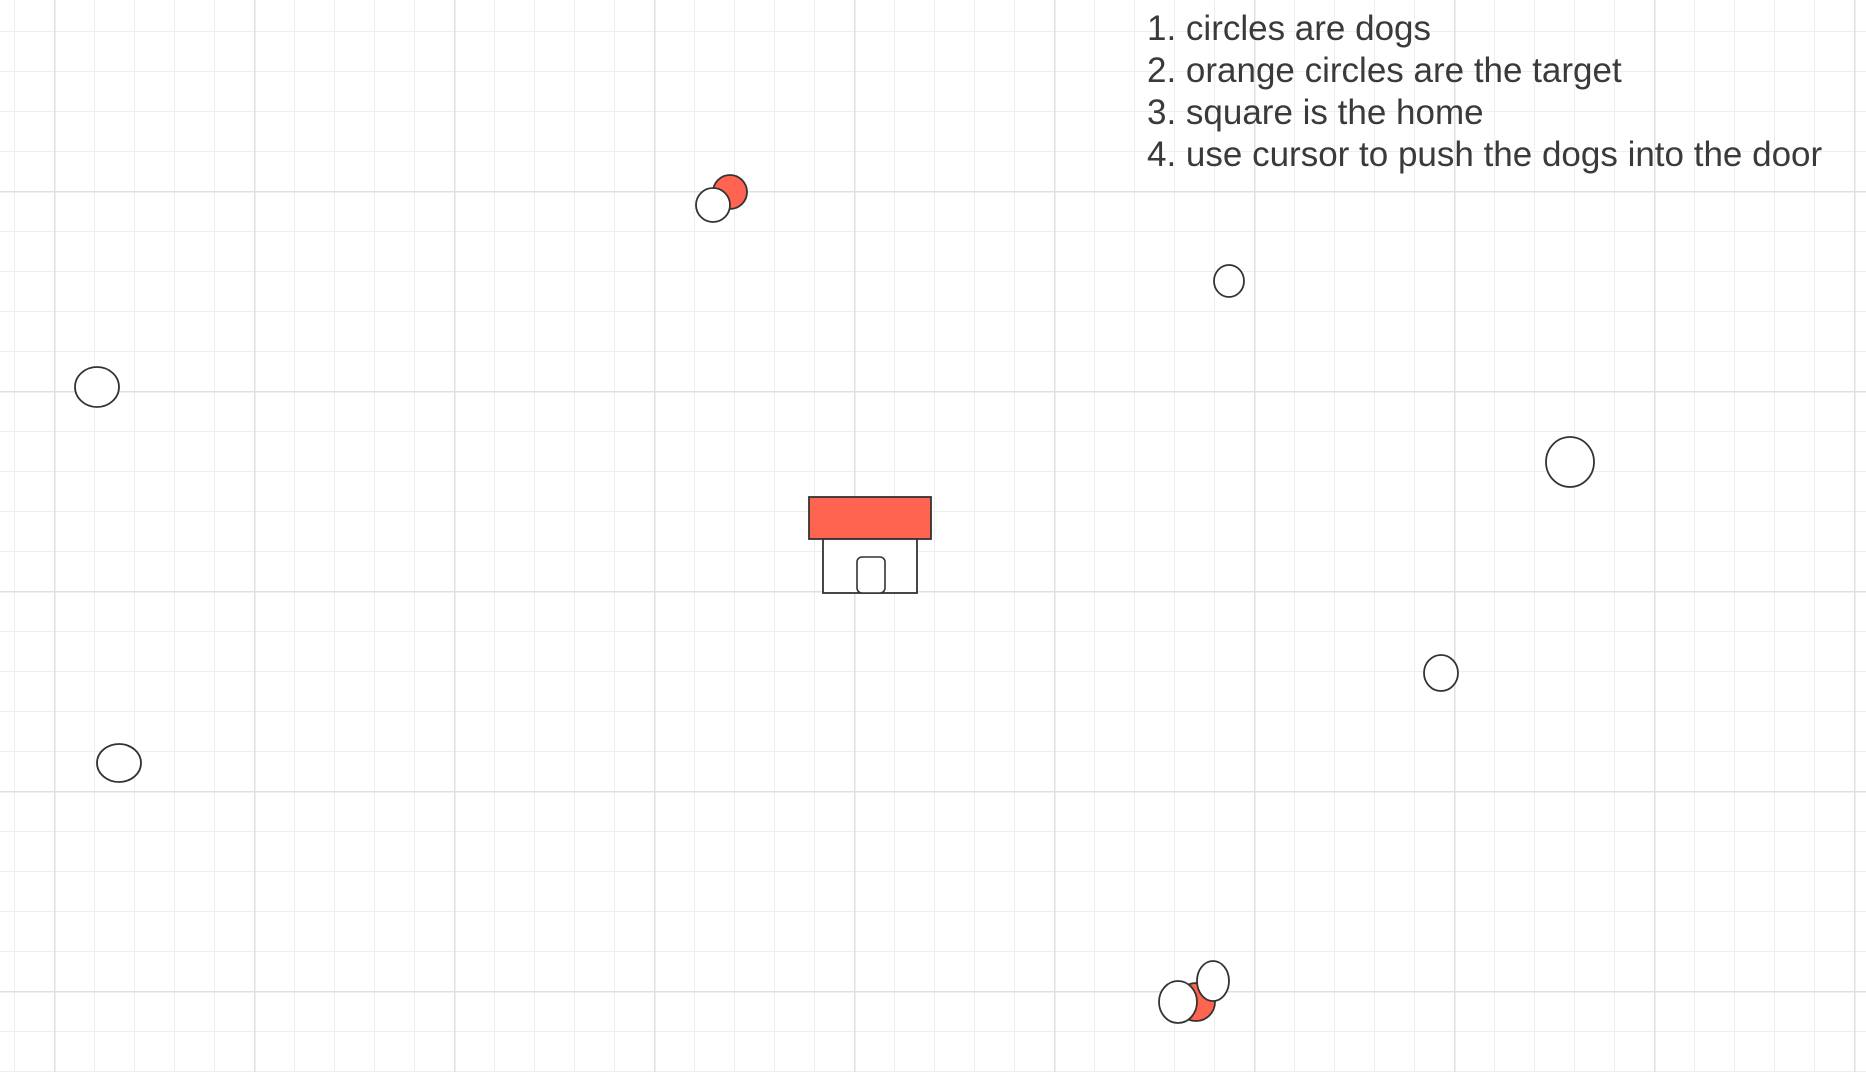 The width and height of the screenshot is (1866, 1072). I want to click on home-door, so click(871, 575).